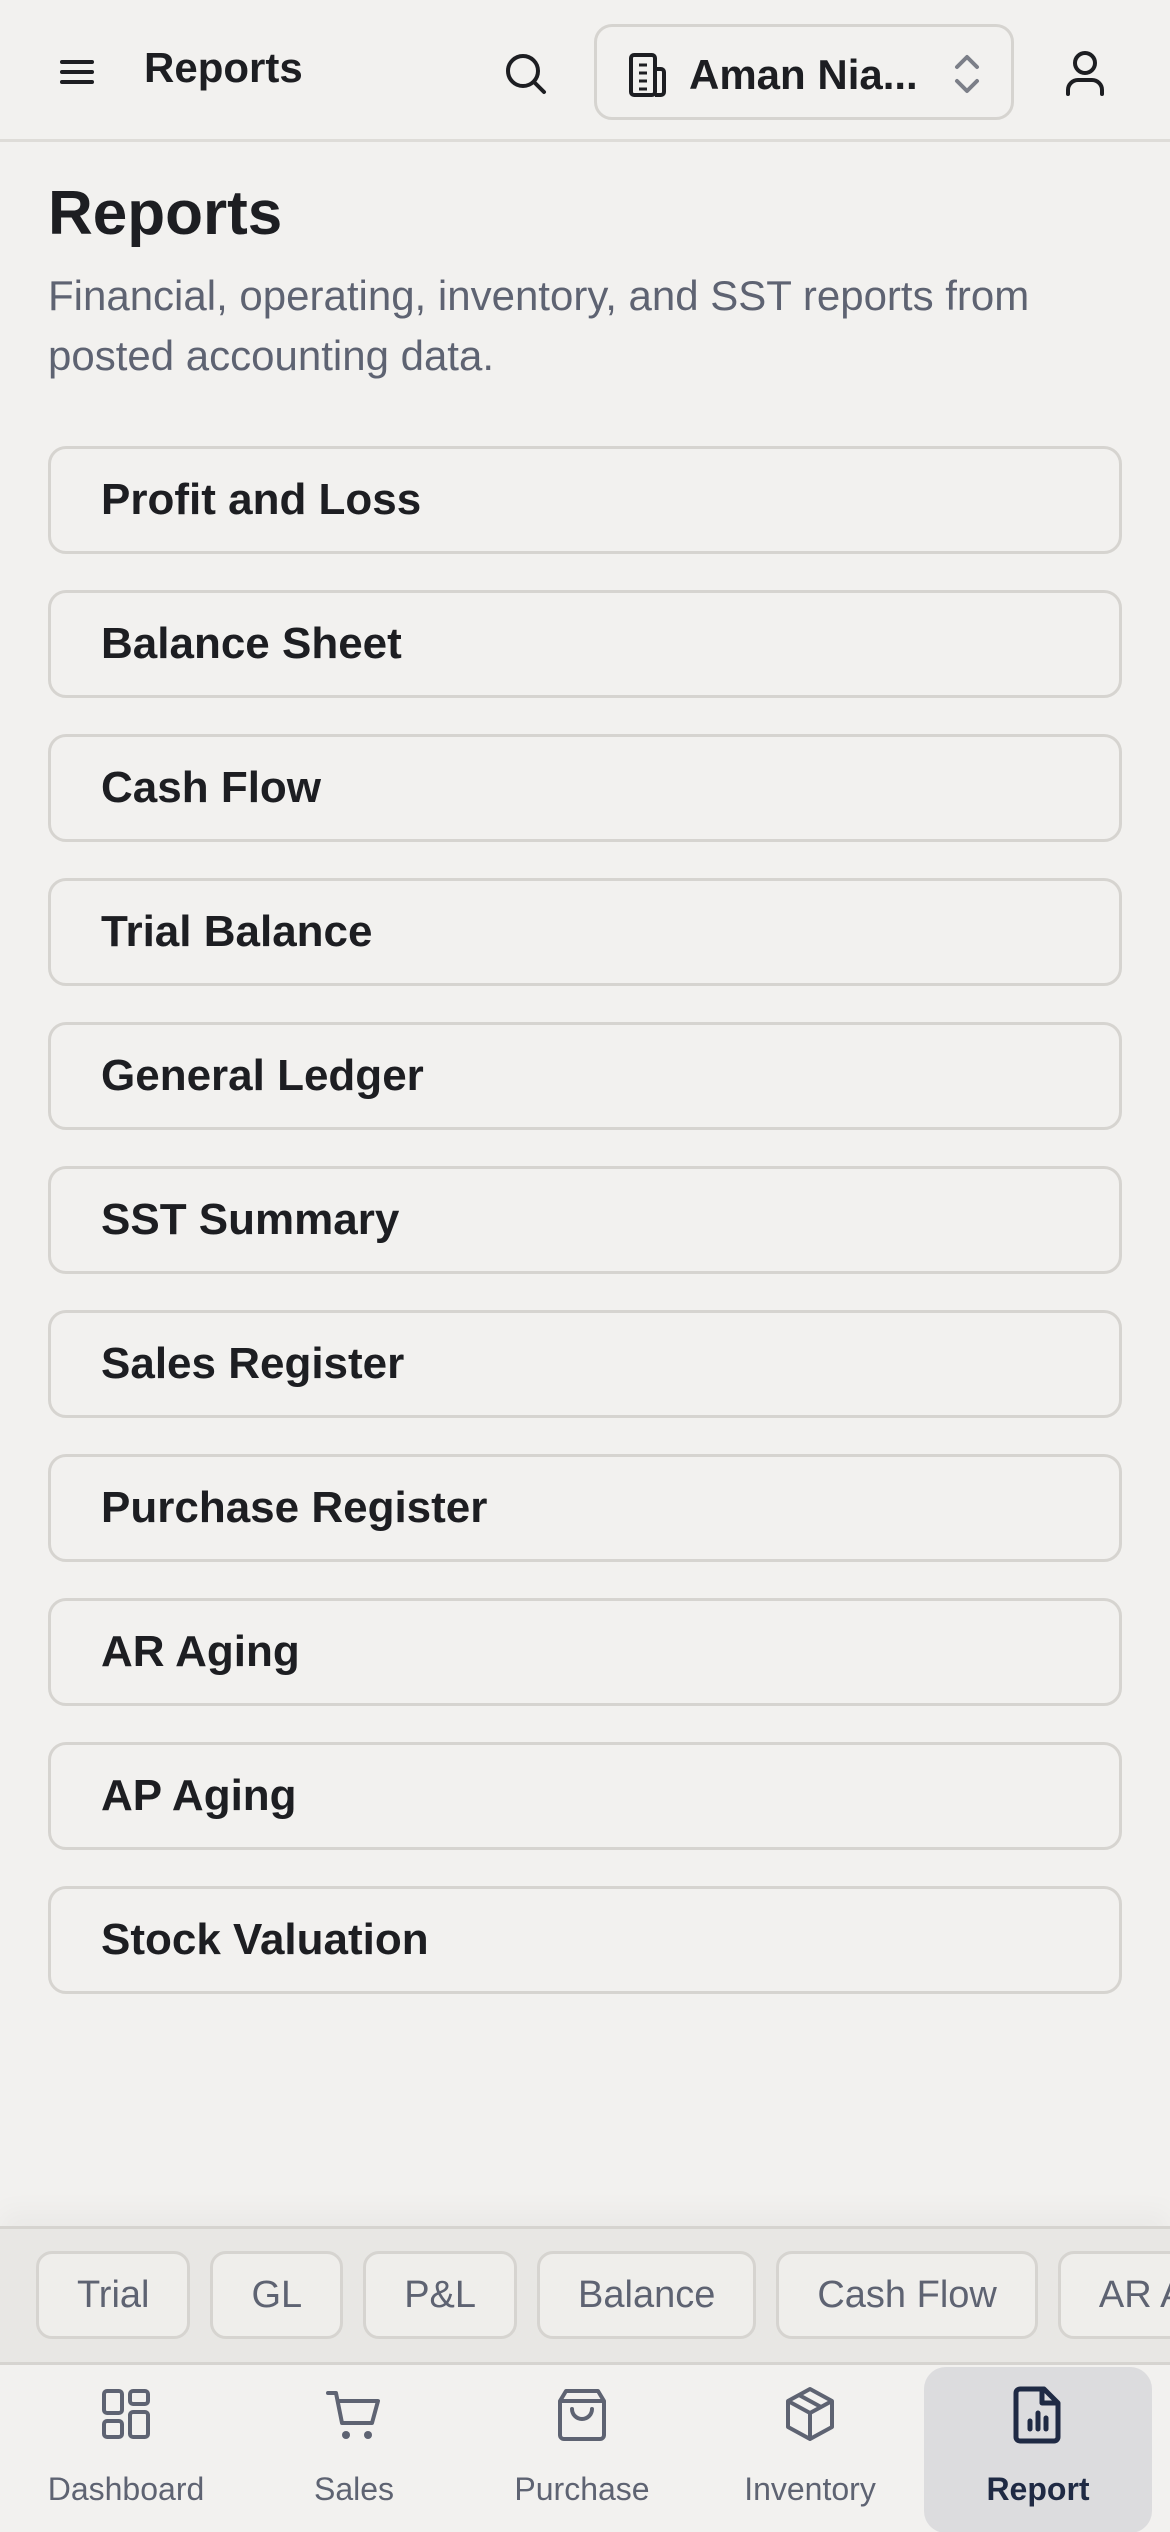 The width and height of the screenshot is (1170, 2532). What do you see at coordinates (526, 74) in the screenshot?
I see `search-icon` at bounding box center [526, 74].